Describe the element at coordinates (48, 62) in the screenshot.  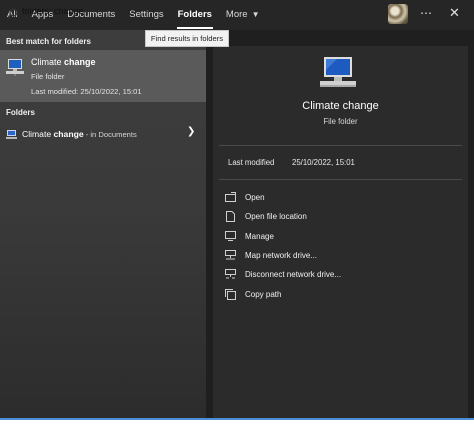
I see `best-match-title-prefix: Climate` at that location.